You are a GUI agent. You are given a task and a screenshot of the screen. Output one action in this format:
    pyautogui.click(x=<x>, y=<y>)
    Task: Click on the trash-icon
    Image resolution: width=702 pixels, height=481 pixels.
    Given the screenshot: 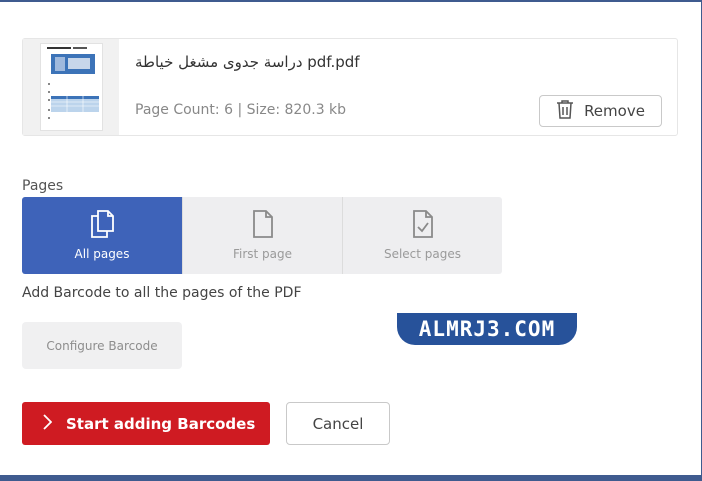 What is the action you would take?
    pyautogui.click(x=565, y=111)
    